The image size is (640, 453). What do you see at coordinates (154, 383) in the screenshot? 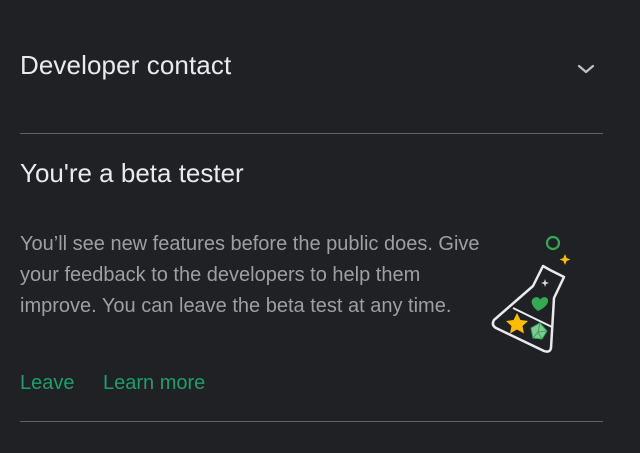
I see `learn-more-link: Learn more` at bounding box center [154, 383].